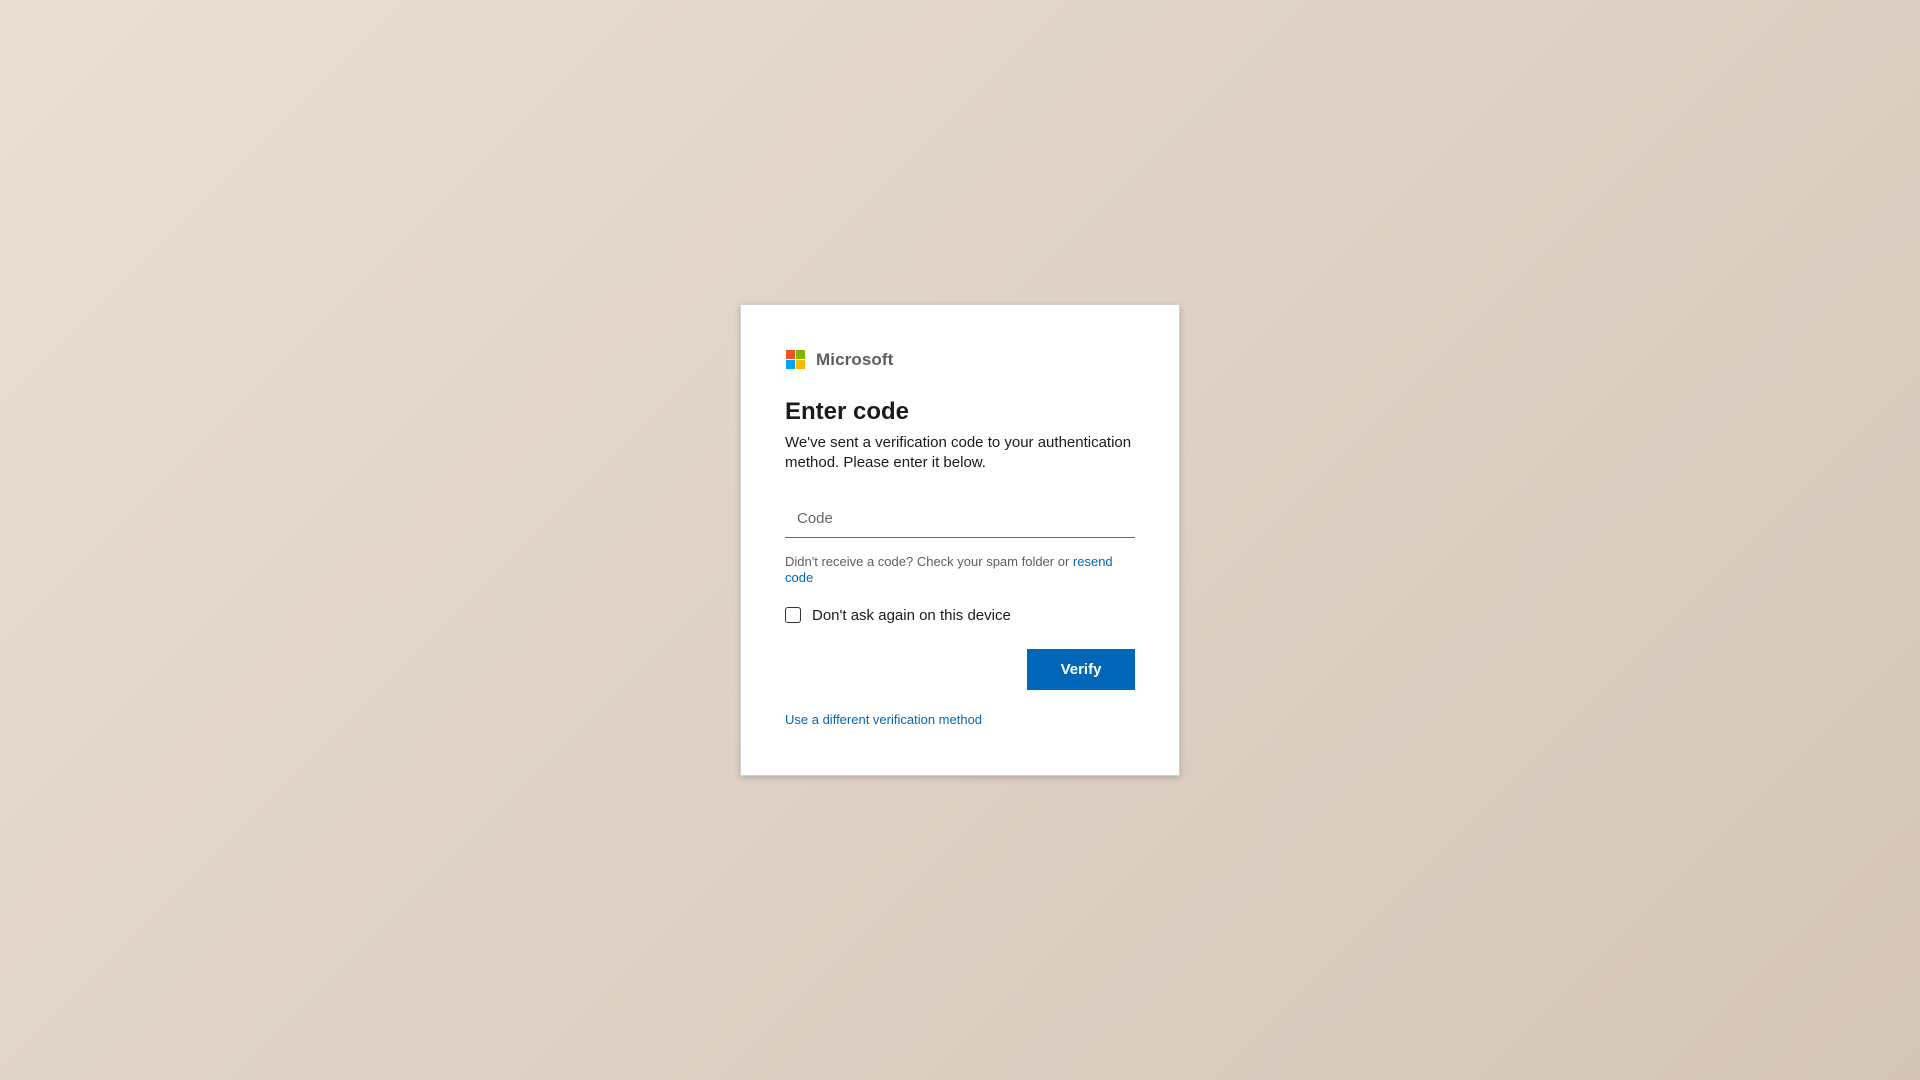 Image resolution: width=1920 pixels, height=1080 pixels. Describe the element at coordinates (1081, 669) in the screenshot. I see `verify-button: Verify` at that location.